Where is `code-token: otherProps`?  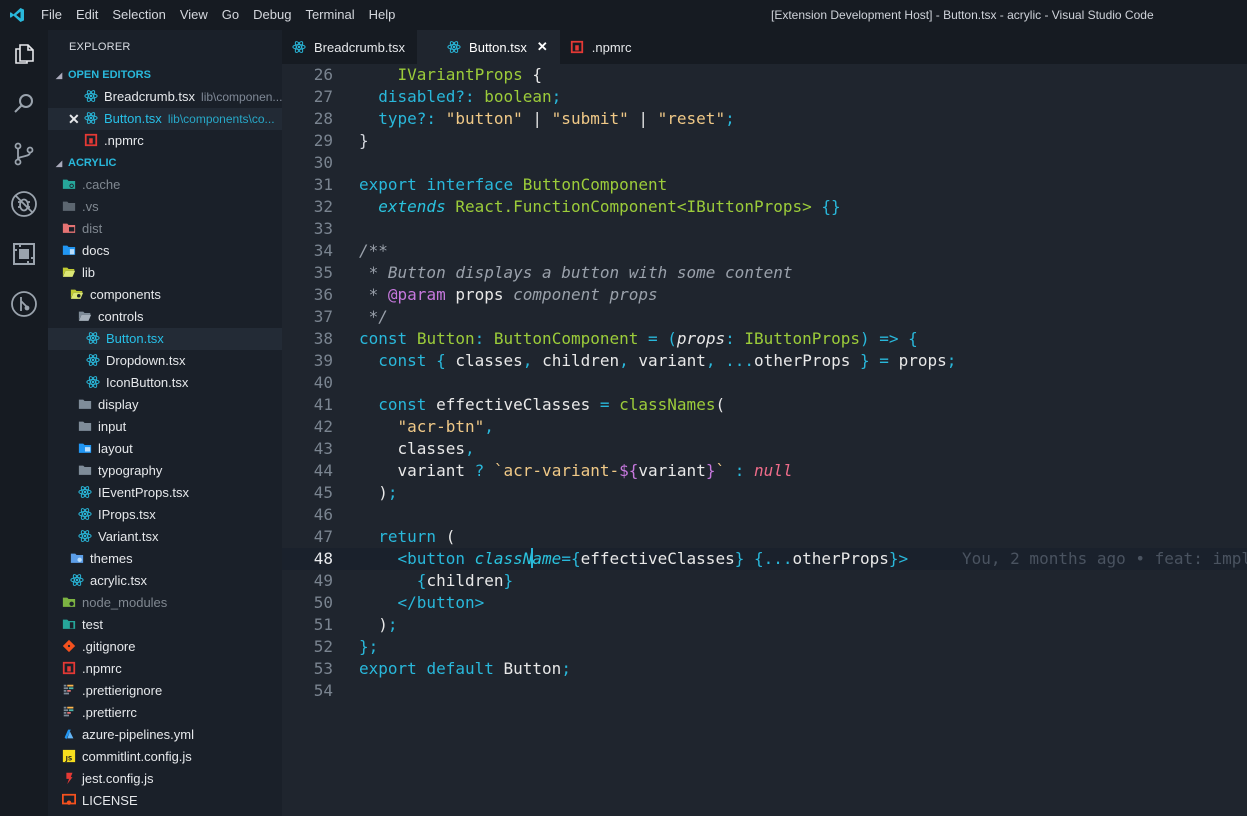
code-token: otherProps is located at coordinates (840, 558).